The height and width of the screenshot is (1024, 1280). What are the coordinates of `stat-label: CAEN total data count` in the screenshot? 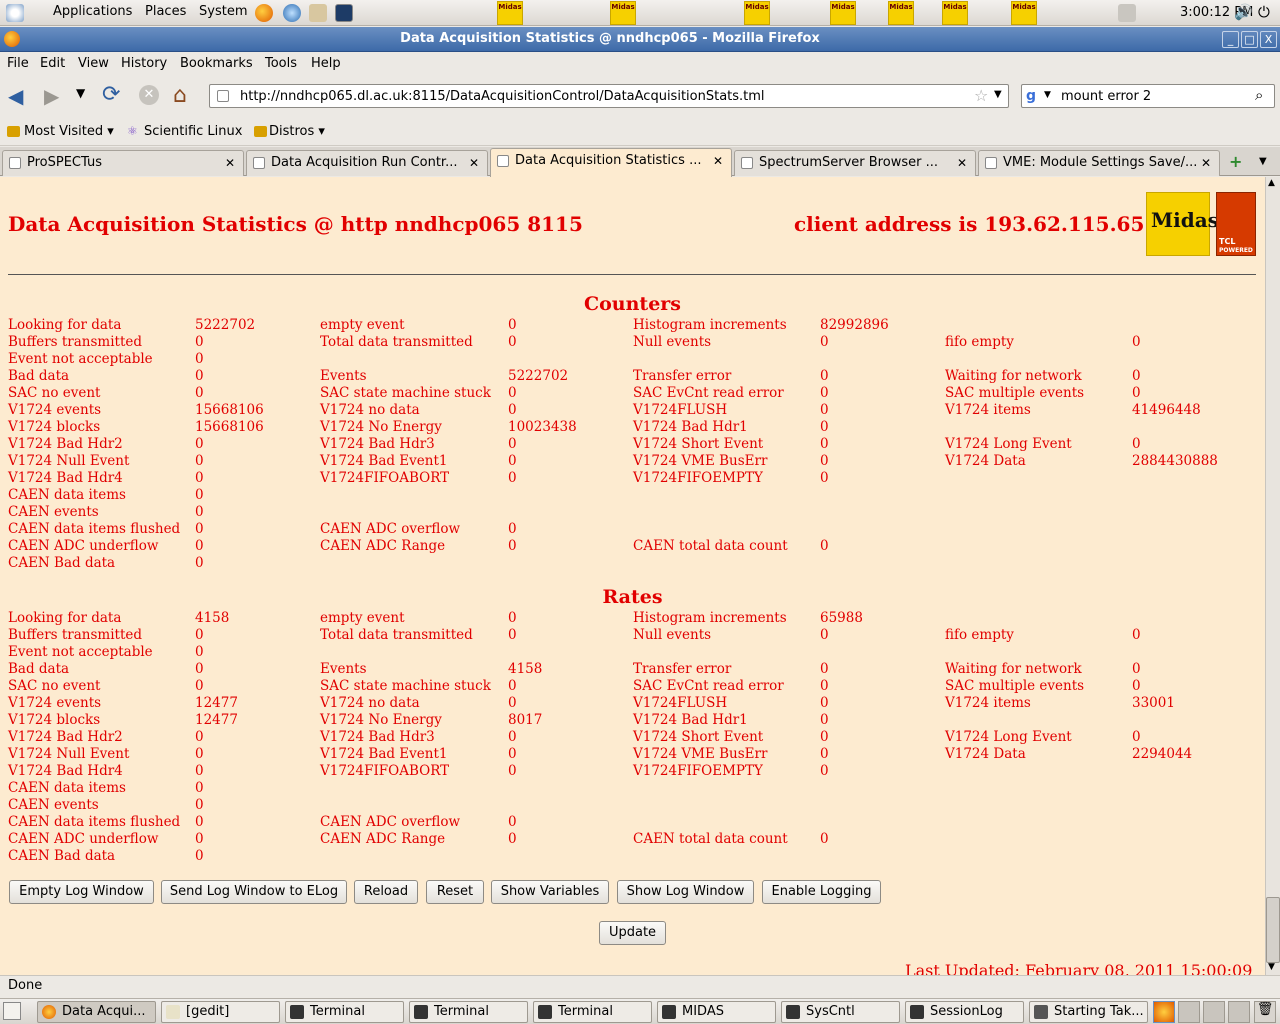 It's located at (710, 839).